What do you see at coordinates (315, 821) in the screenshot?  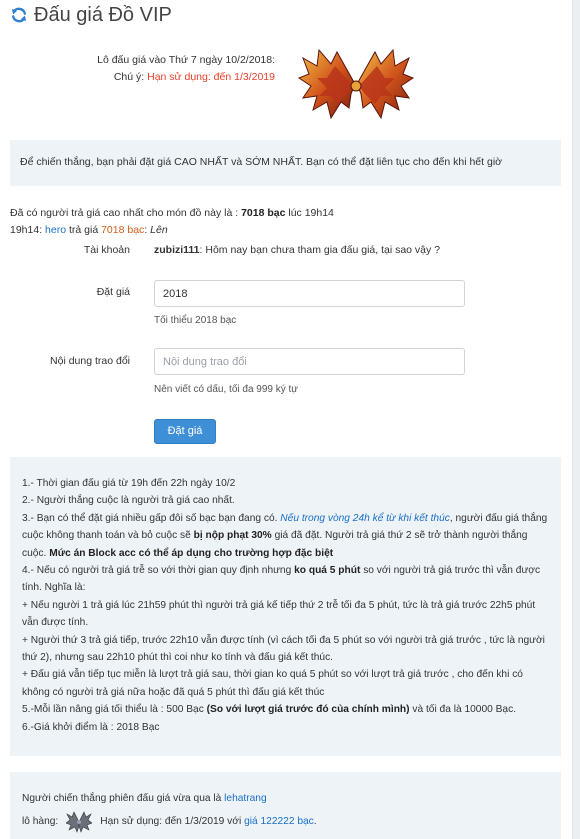 I see `winner-end: .` at bounding box center [315, 821].